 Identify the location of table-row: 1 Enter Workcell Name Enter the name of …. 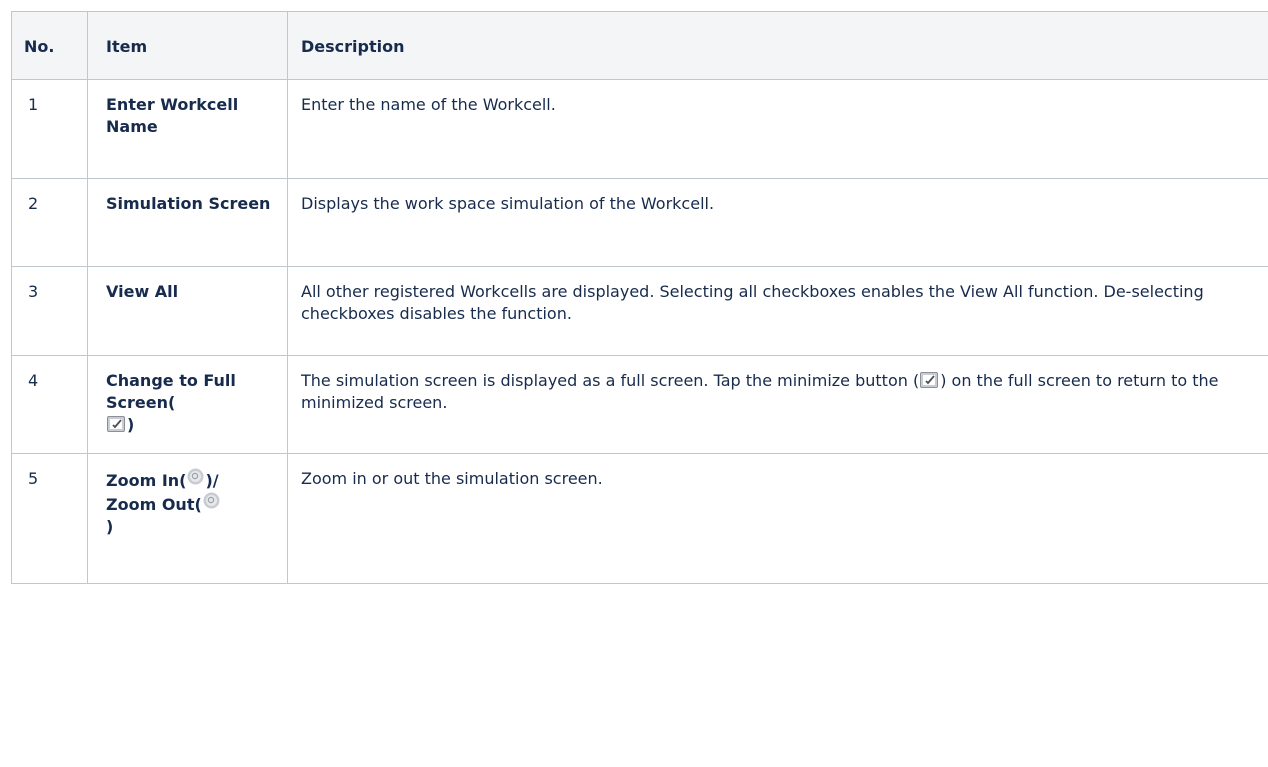
(639, 129).